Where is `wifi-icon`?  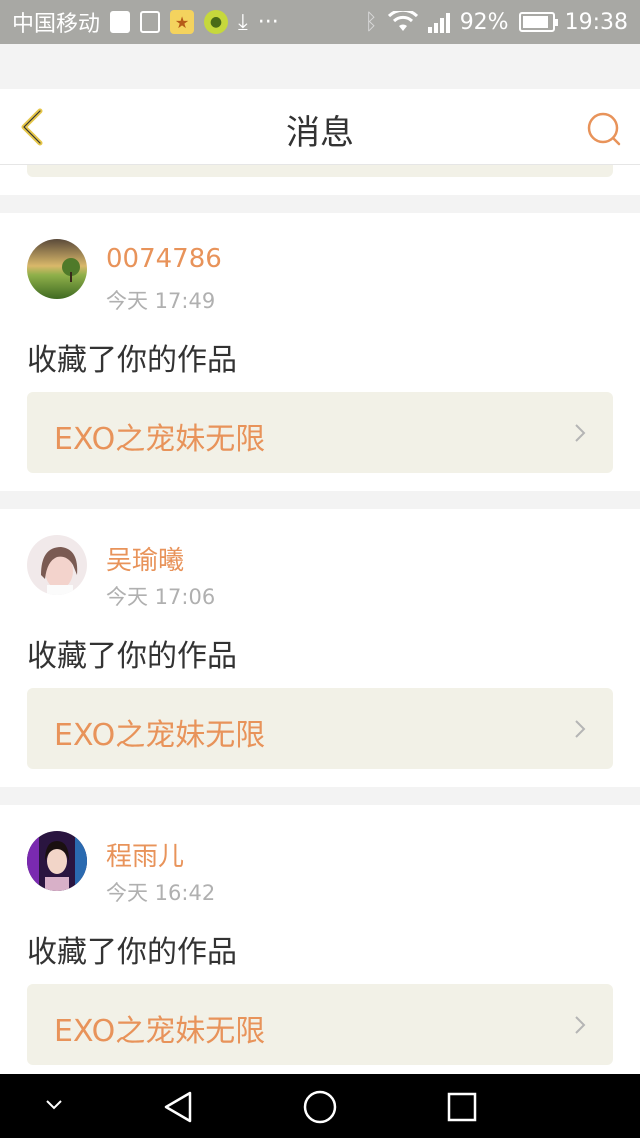 wifi-icon is located at coordinates (402, 20).